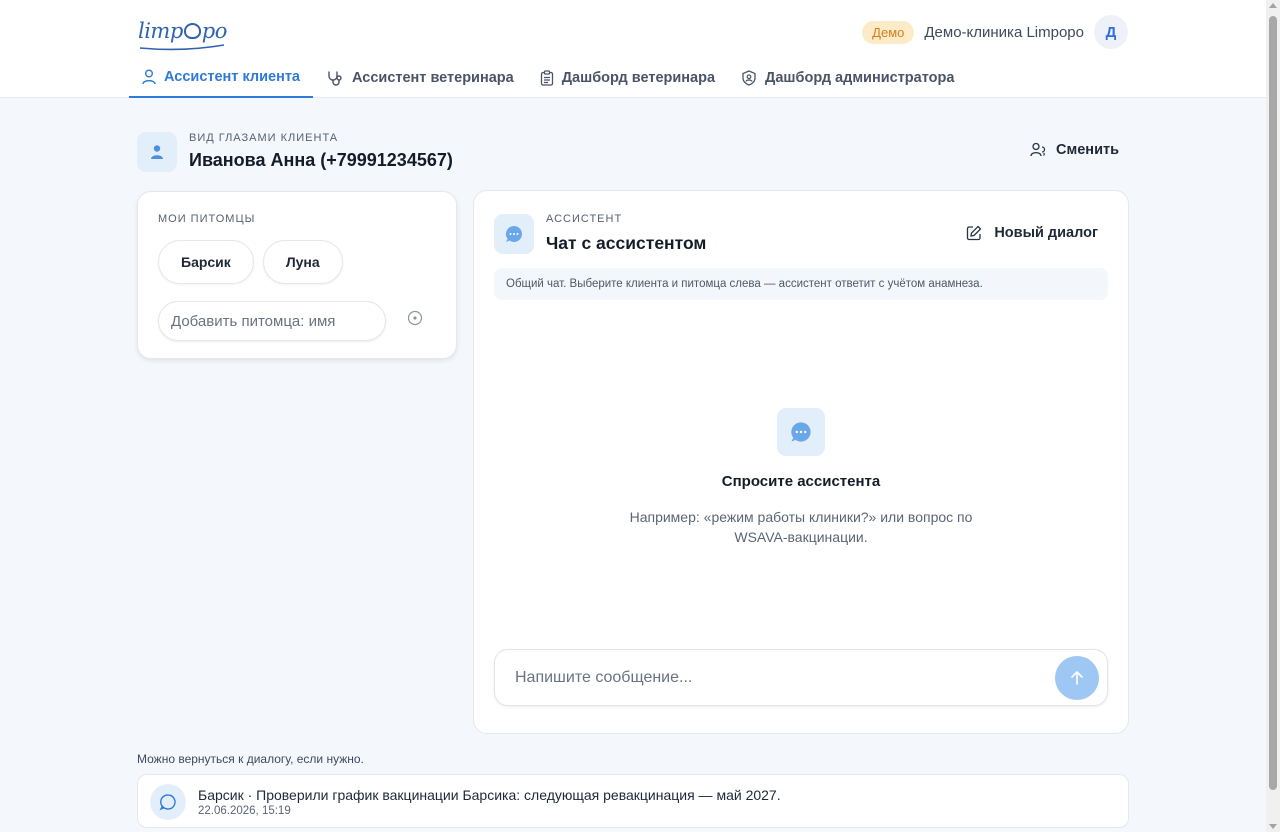 This screenshot has width=1280, height=832. I want to click on message-input, so click(775, 678).